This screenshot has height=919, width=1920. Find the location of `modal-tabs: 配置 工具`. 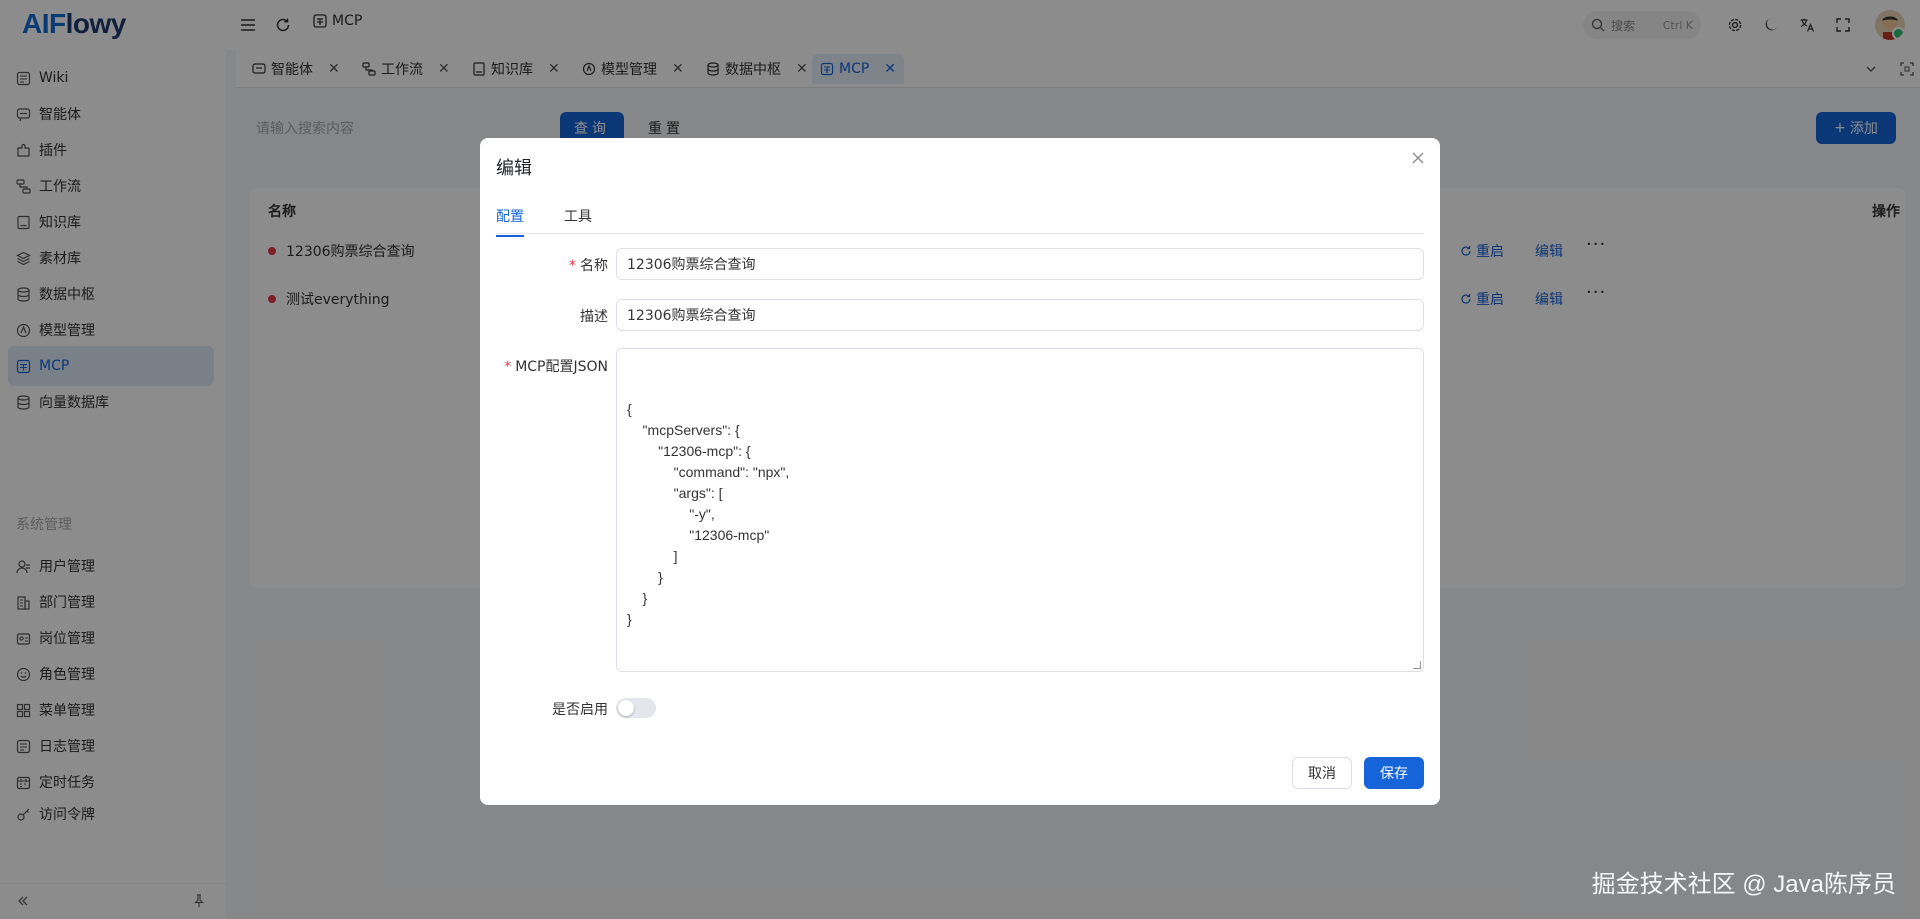

modal-tabs: 配置 工具 is located at coordinates (960, 218).